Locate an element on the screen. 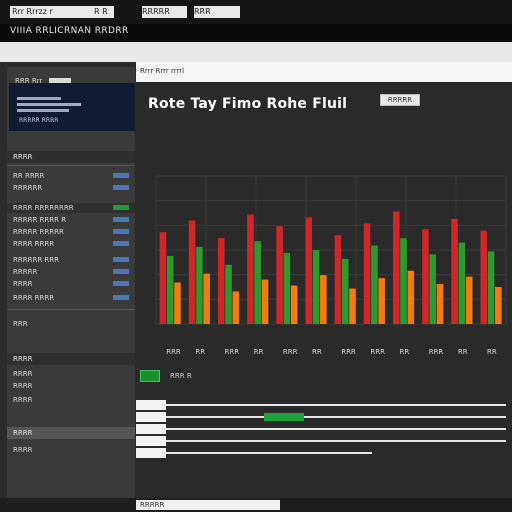  sidebar-row: RRRRRR RRR is located at coordinates (71, 260).